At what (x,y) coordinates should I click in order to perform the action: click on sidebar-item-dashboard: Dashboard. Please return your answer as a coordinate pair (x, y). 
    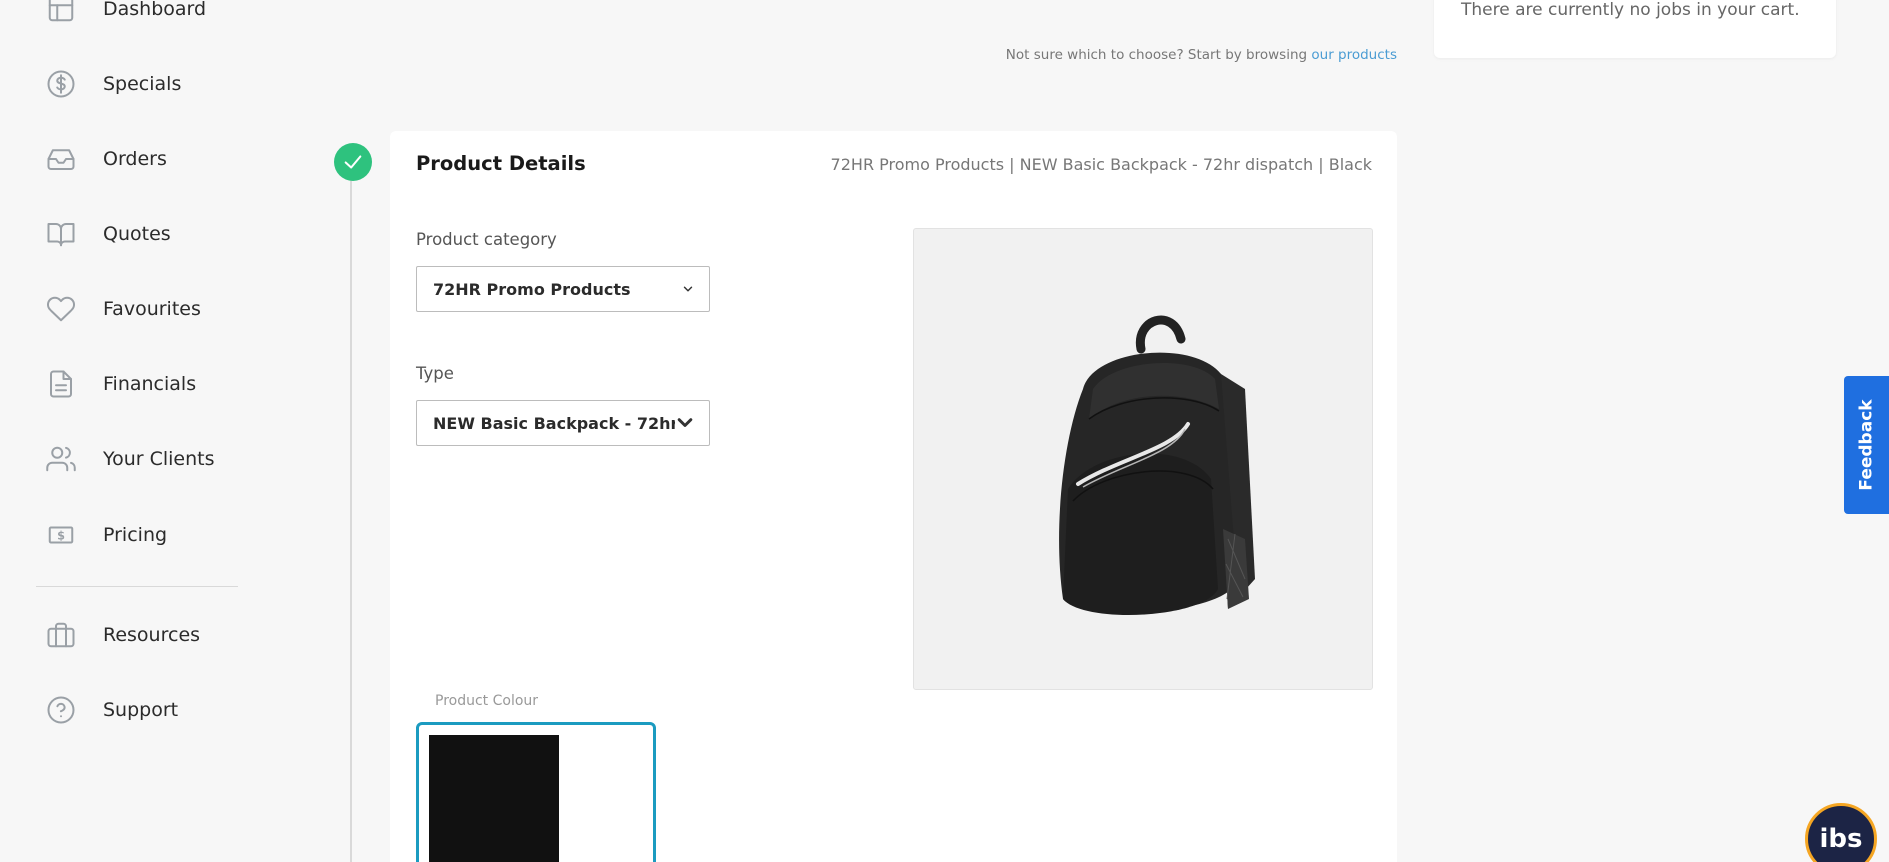
    Looking at the image, I should click on (125, 14).